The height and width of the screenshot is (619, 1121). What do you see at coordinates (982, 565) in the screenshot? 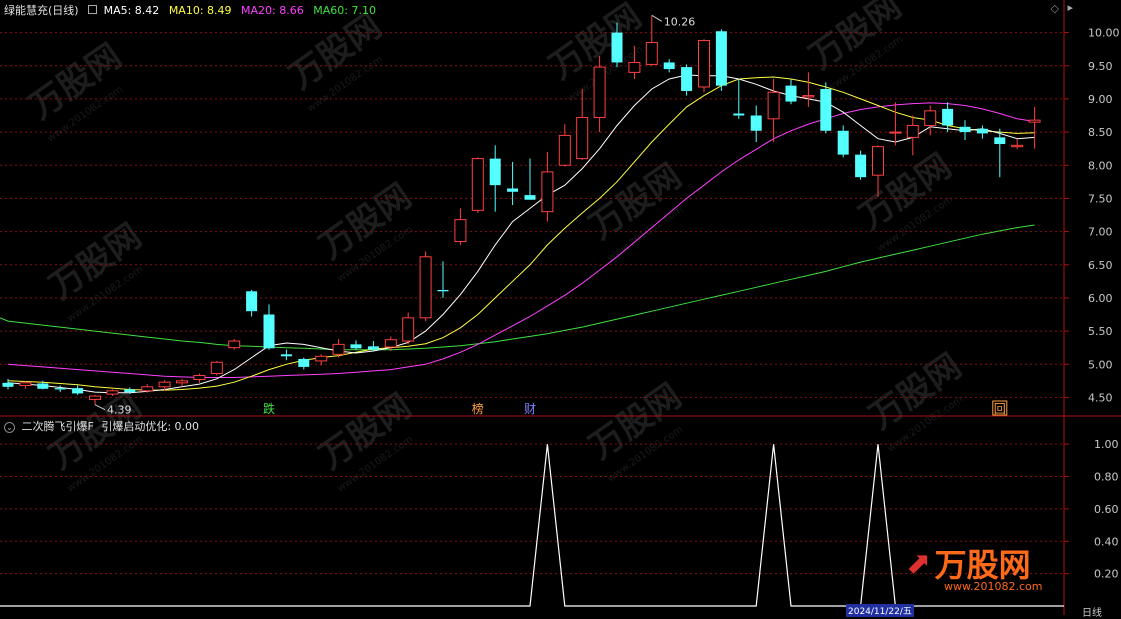
I see `brand-name: 万股网` at bounding box center [982, 565].